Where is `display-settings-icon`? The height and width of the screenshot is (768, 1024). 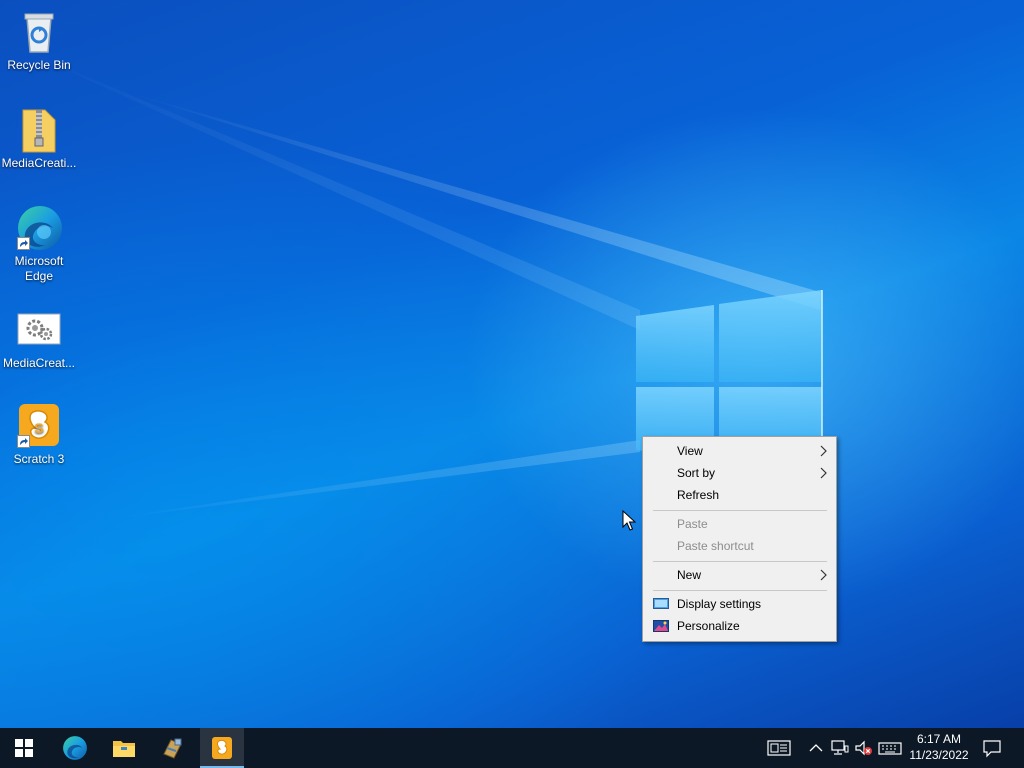
display-settings-icon is located at coordinates (661, 603).